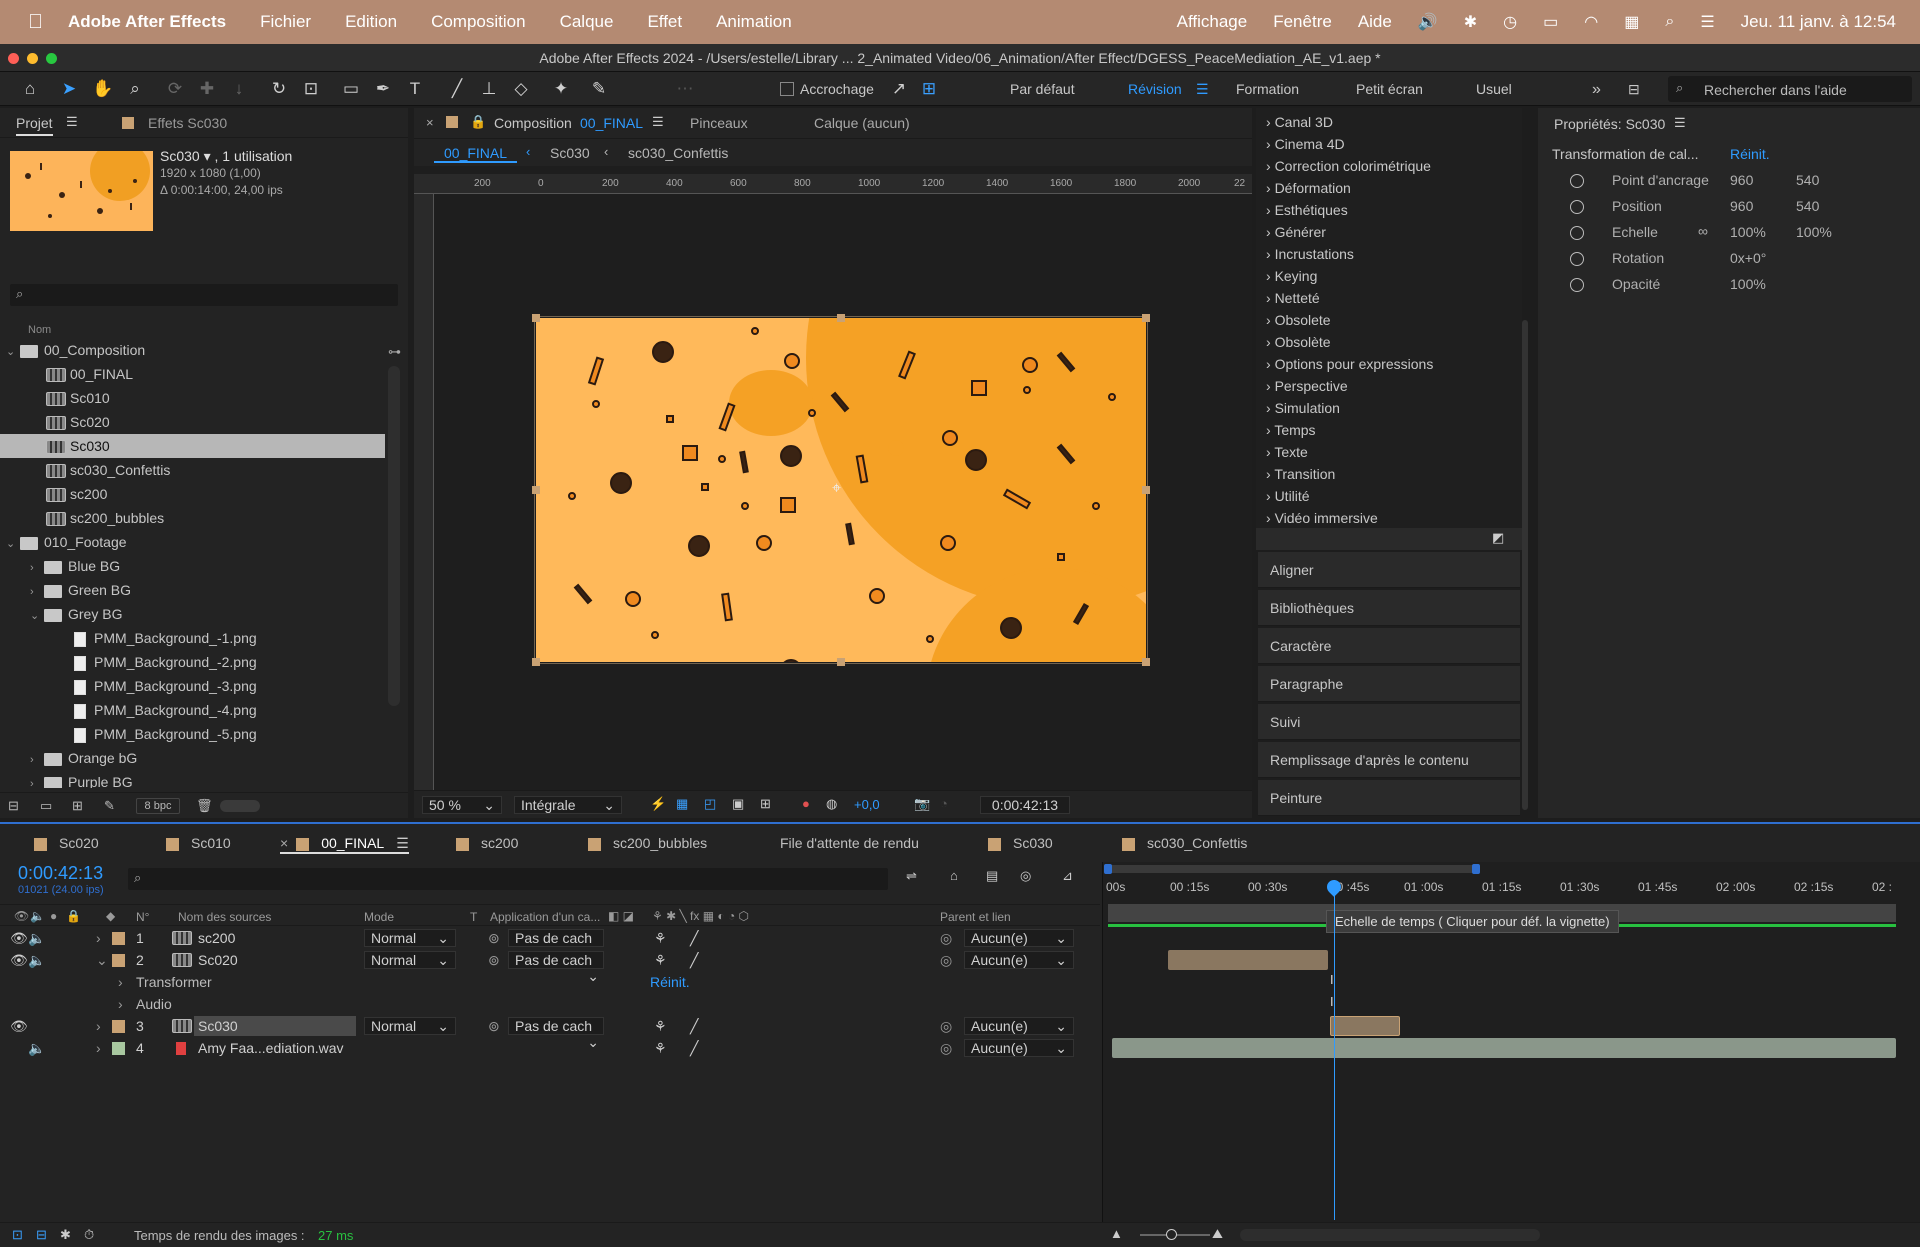 The image size is (1920, 1247). I want to click on list-item: PMM_Background_-3.png, so click(192, 686).